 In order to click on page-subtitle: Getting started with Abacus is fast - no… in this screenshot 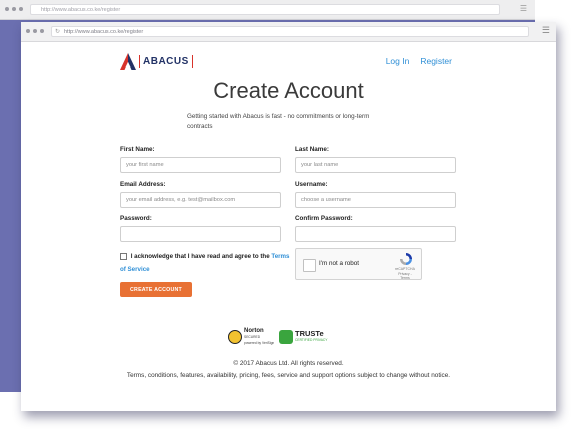, I will do `click(278, 121)`.